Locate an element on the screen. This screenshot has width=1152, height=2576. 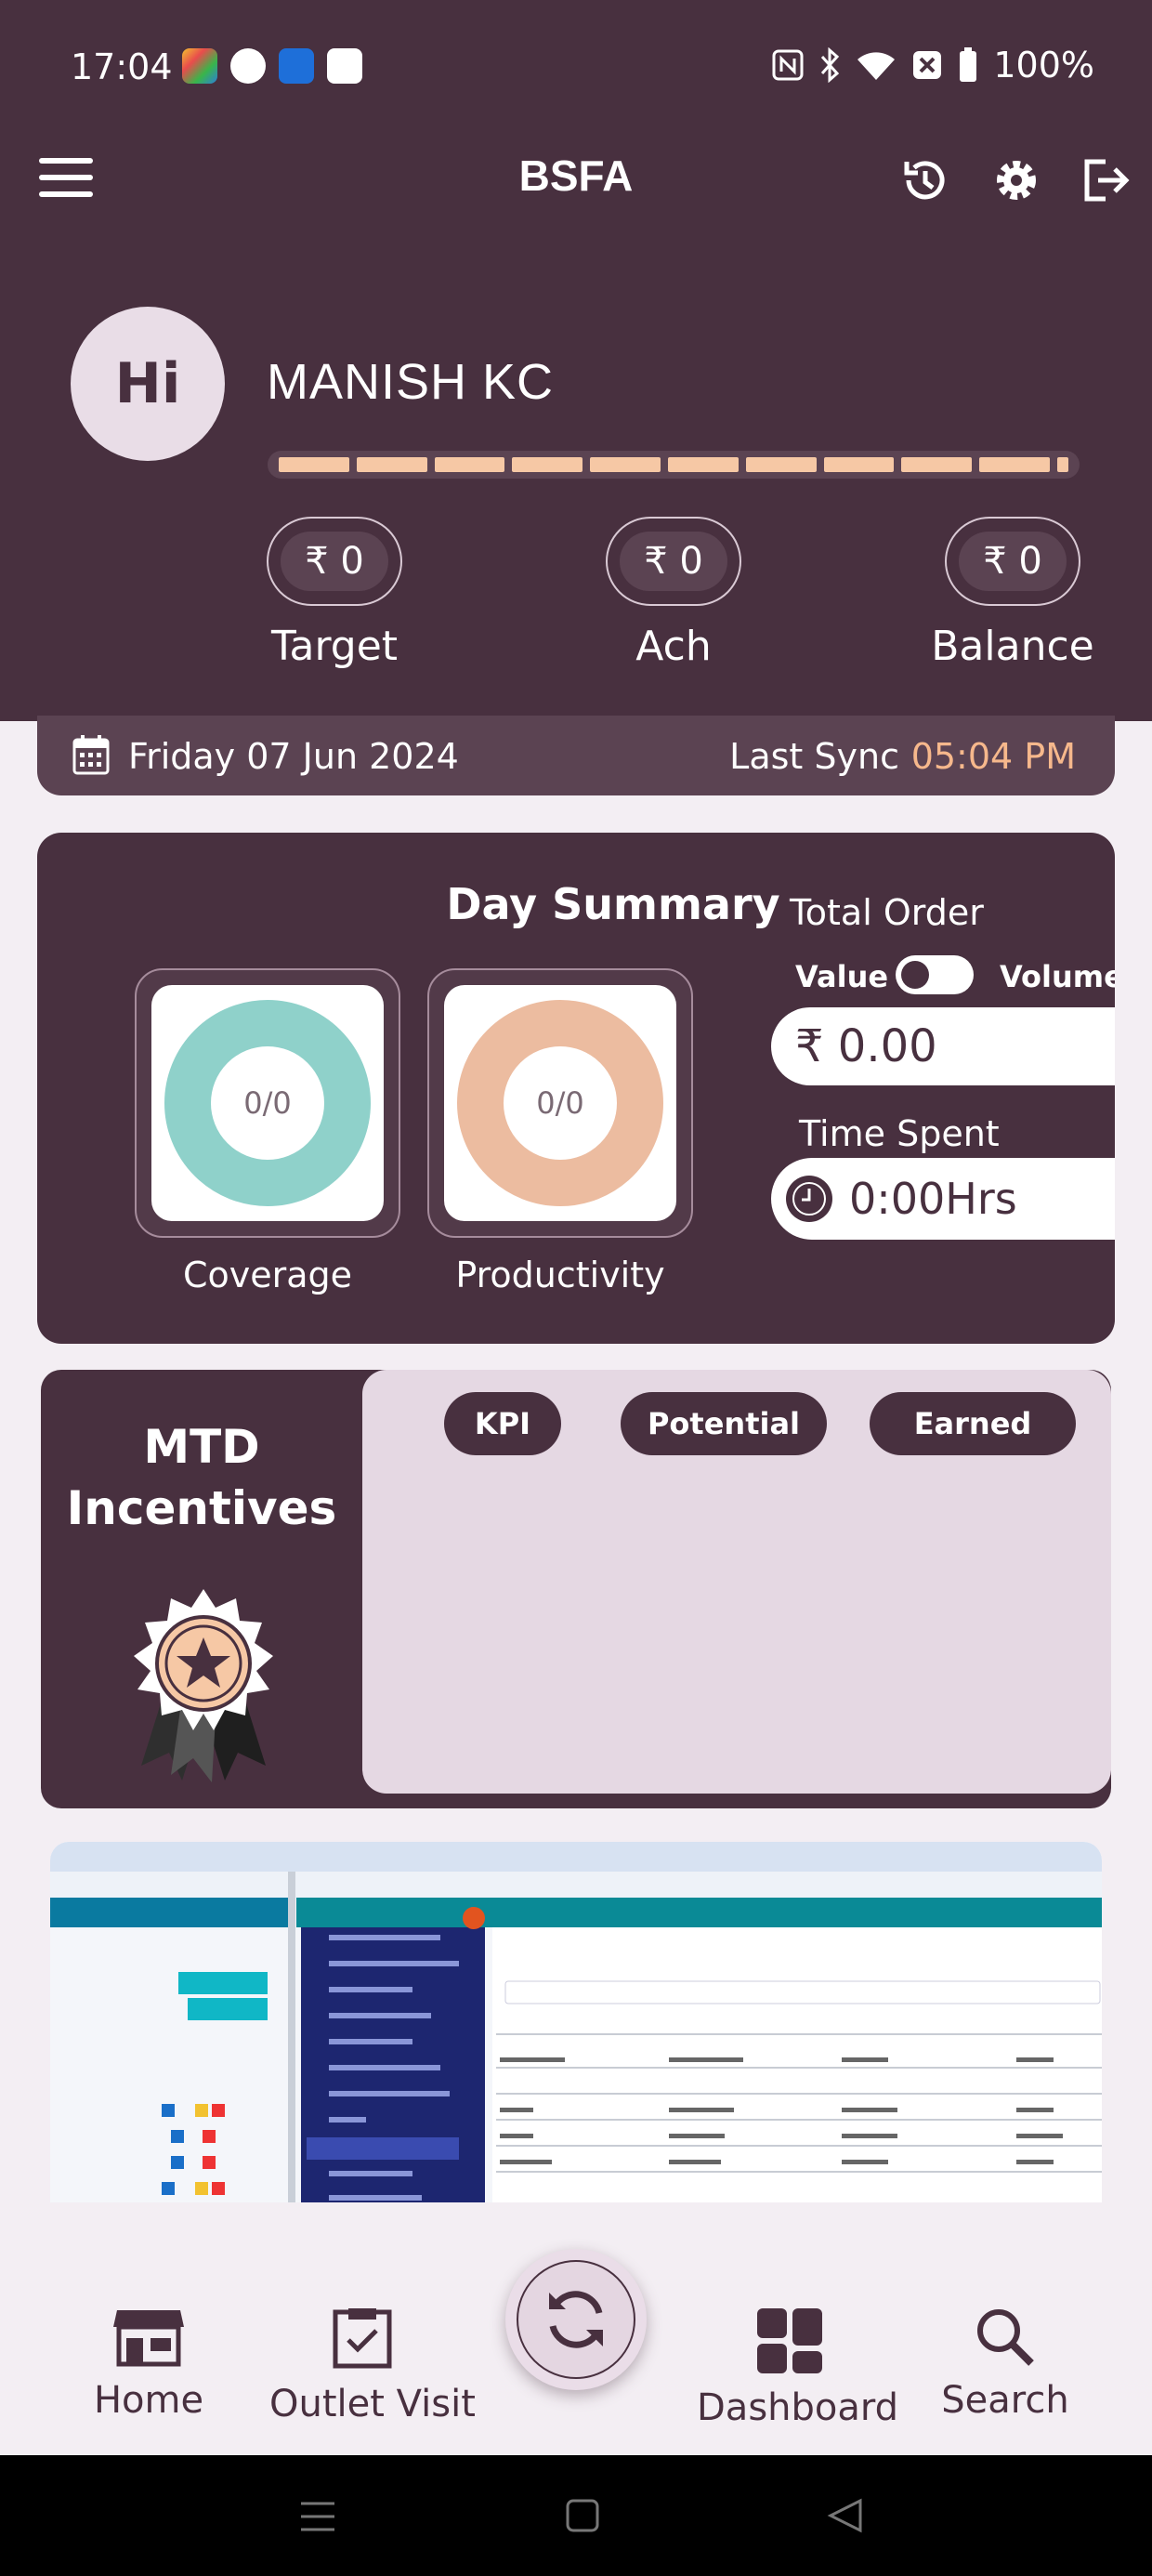
dashboard-icon is located at coordinates (789, 2340).